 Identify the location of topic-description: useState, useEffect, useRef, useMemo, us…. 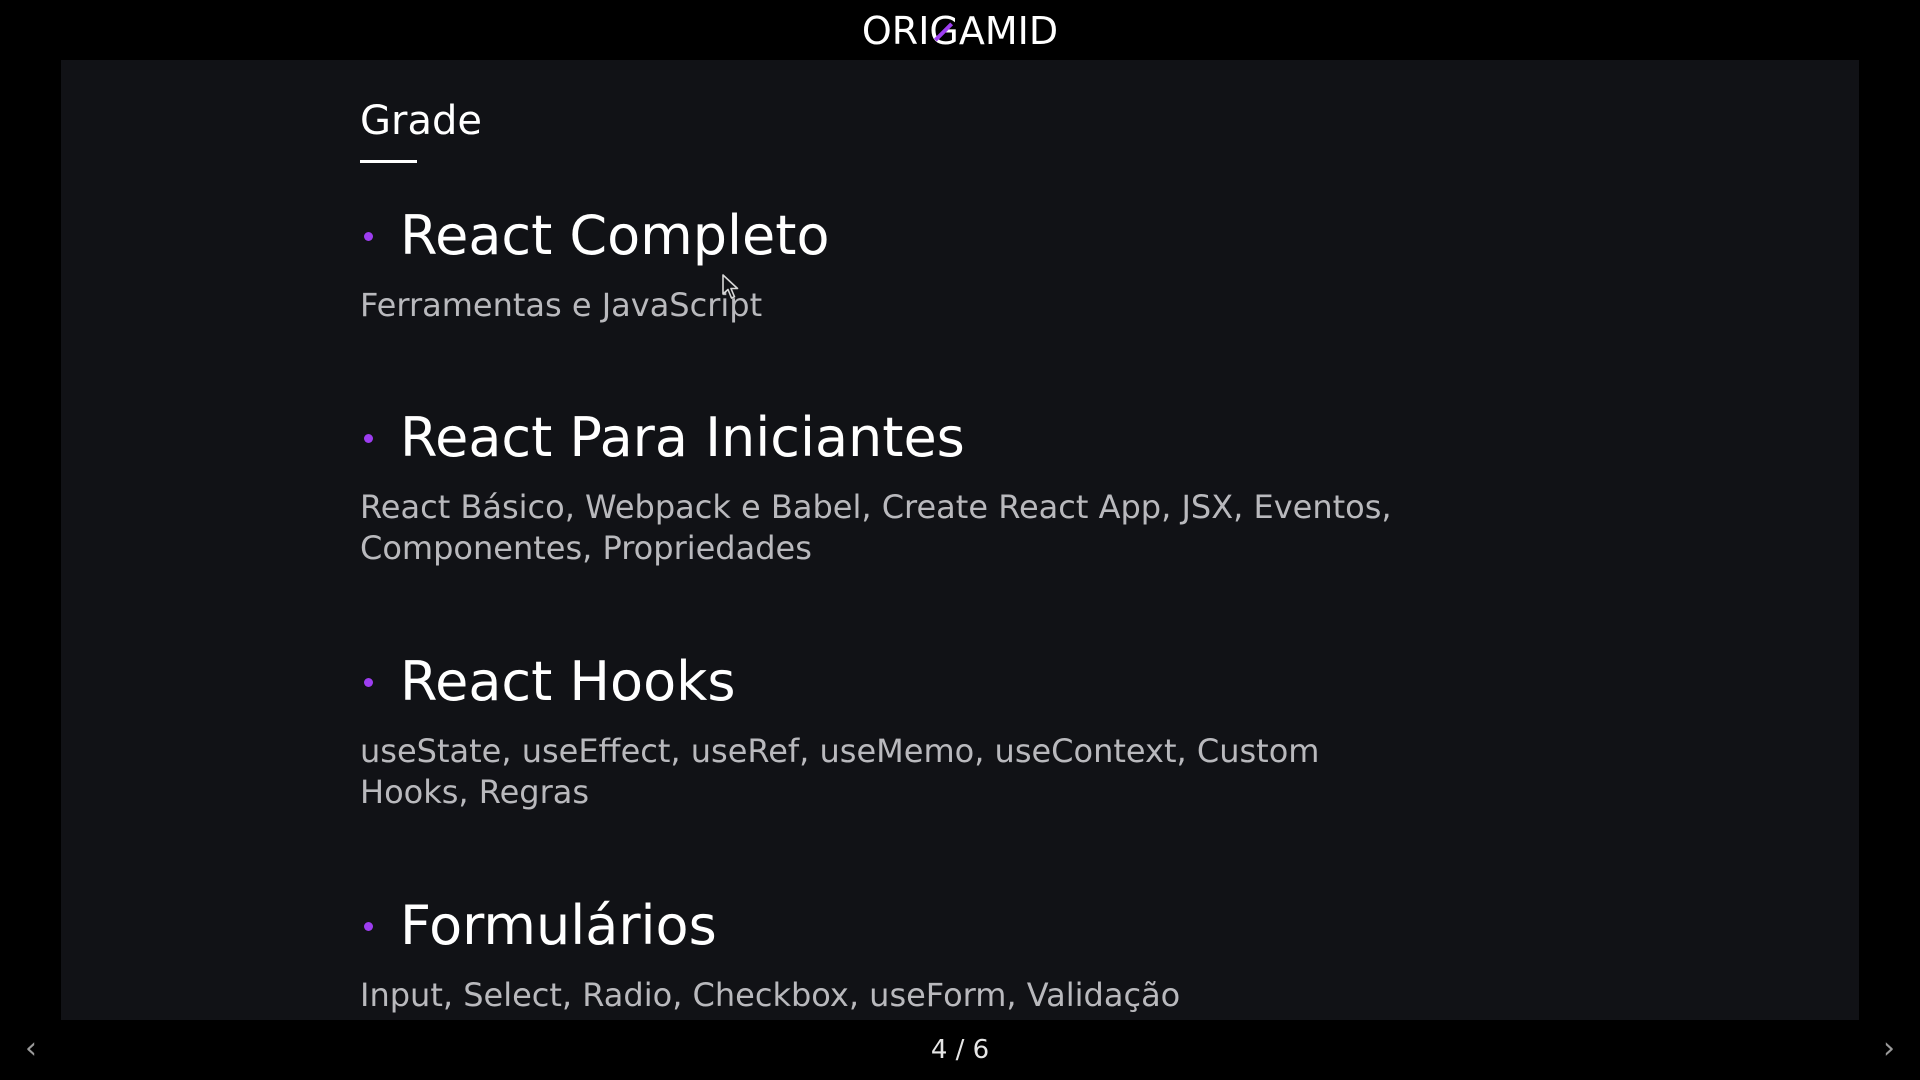
(840, 771).